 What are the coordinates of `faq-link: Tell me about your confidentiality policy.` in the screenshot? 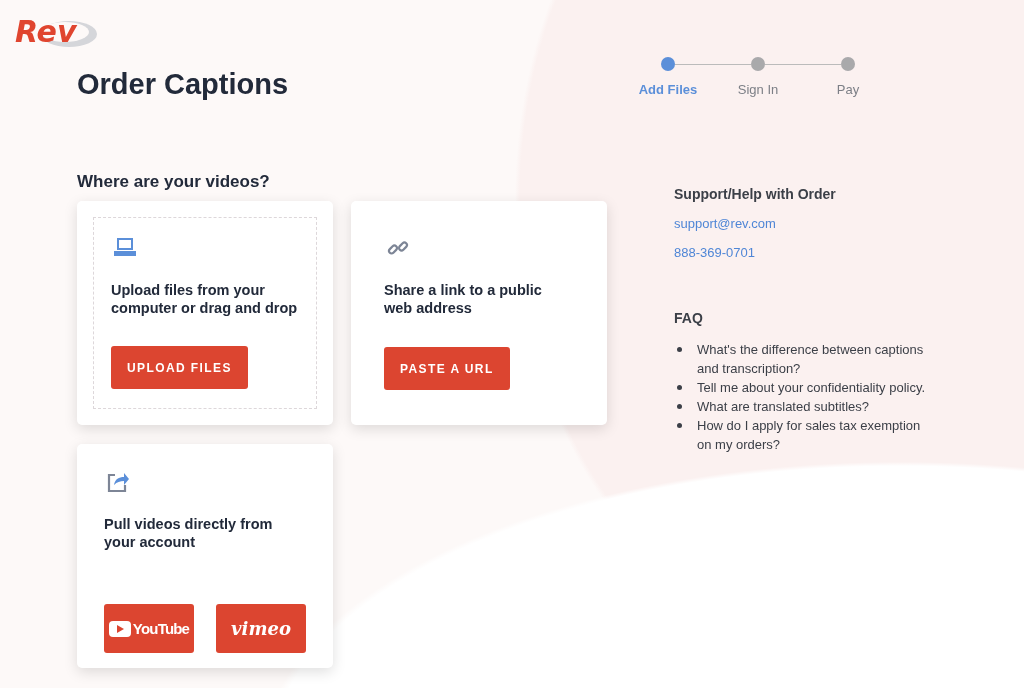 It's located at (812, 387).